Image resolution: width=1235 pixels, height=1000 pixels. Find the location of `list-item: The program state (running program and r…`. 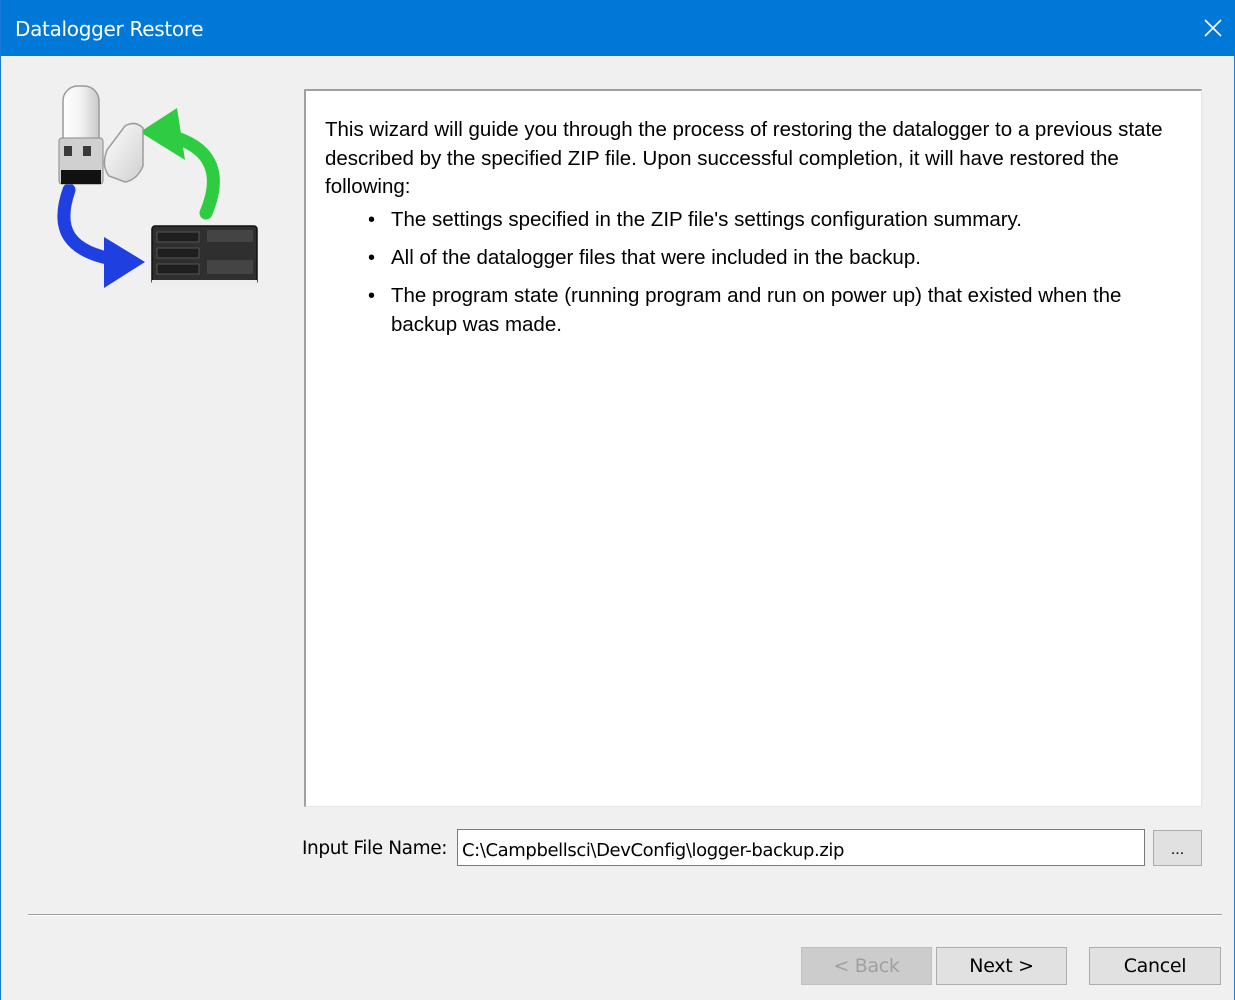

list-item: The program state (running program and r… is located at coordinates (769, 310).